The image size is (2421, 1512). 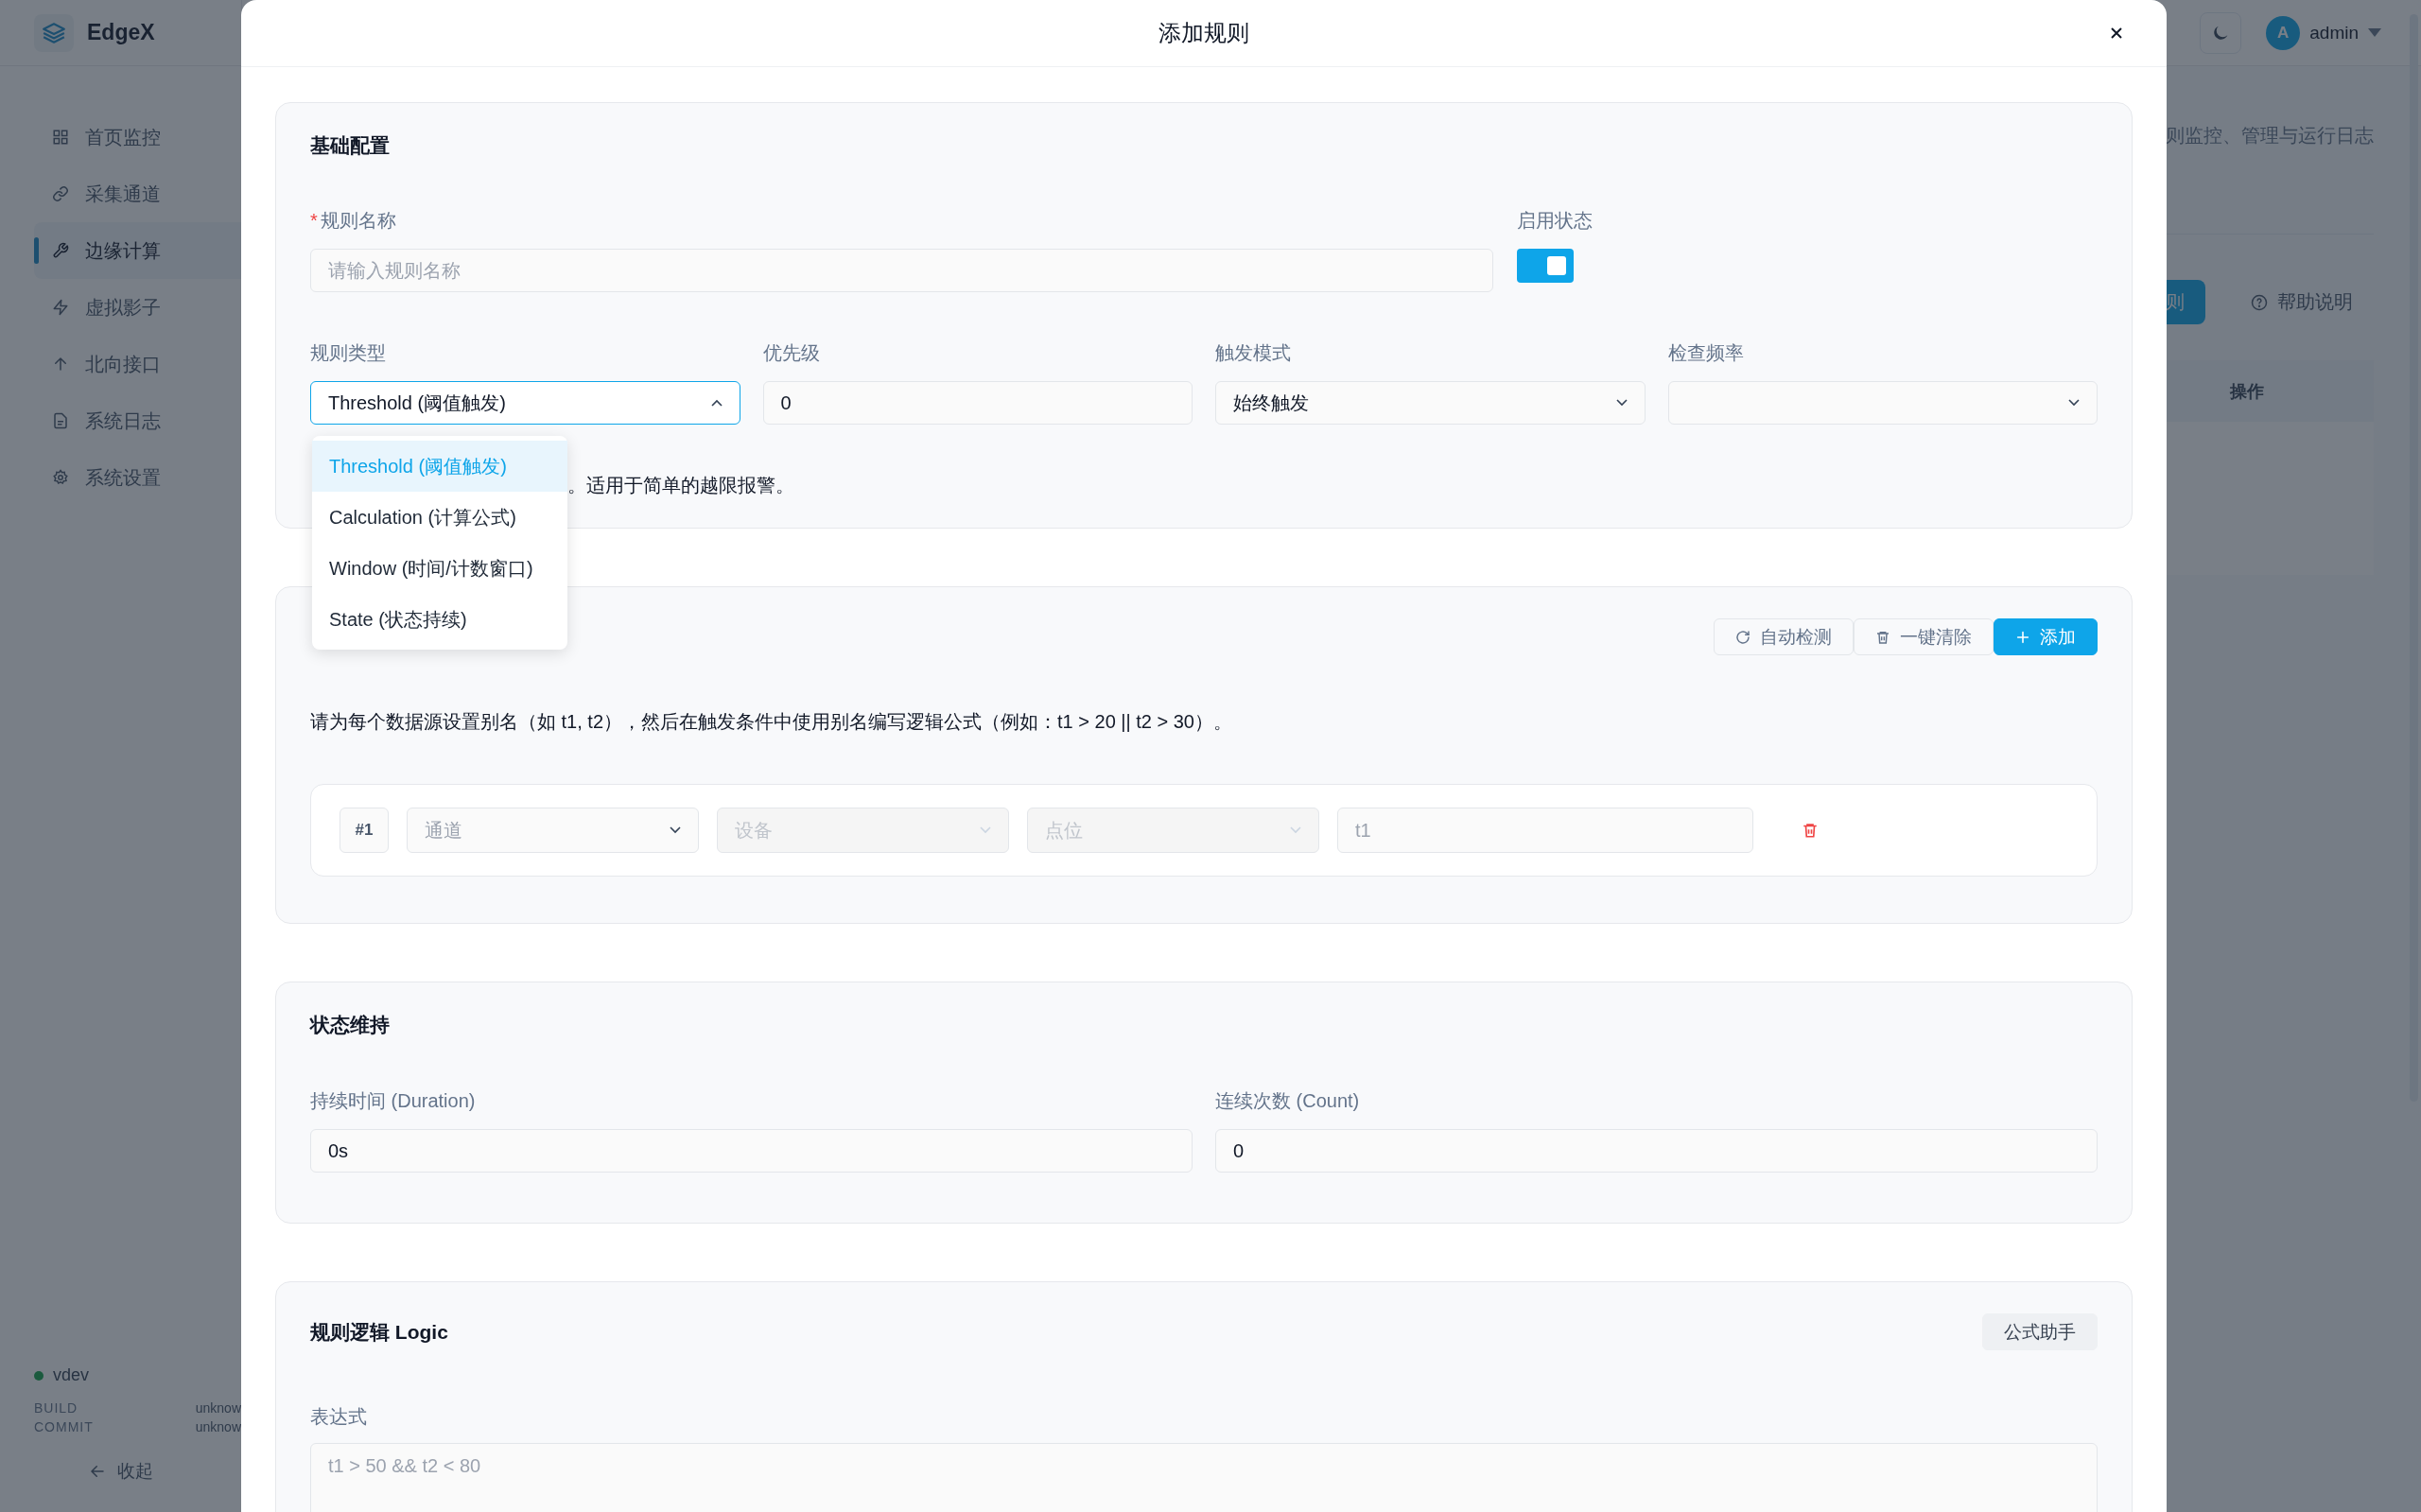 I want to click on trash-icon, so click(x=1882, y=637).